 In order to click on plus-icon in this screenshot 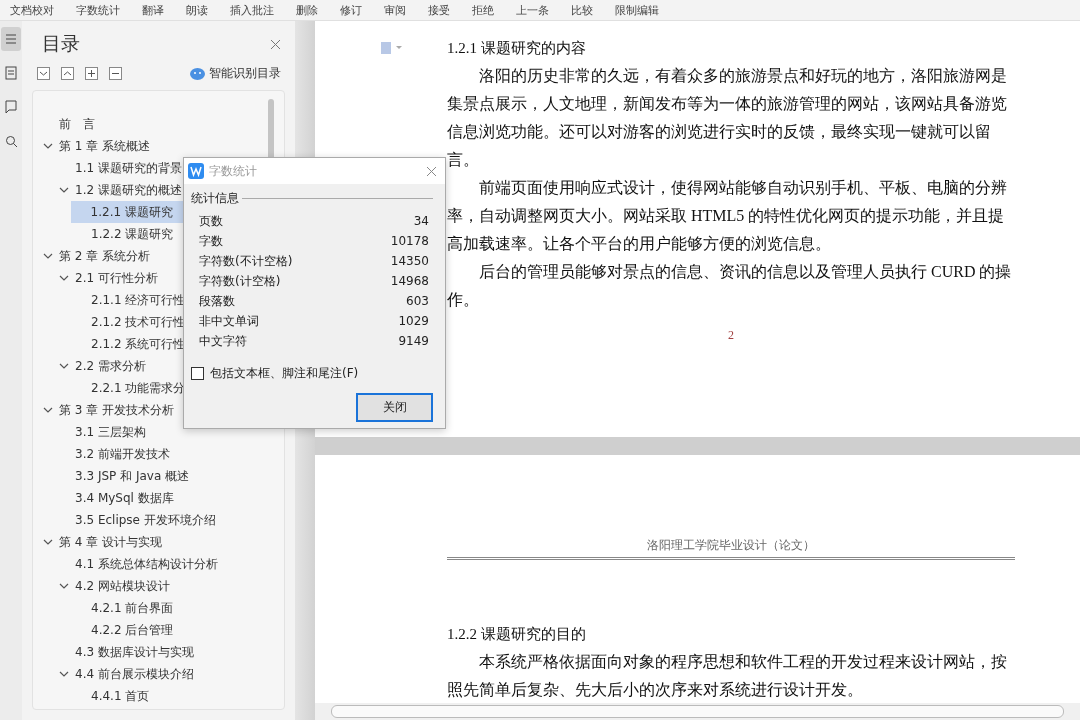, I will do `click(91, 73)`.